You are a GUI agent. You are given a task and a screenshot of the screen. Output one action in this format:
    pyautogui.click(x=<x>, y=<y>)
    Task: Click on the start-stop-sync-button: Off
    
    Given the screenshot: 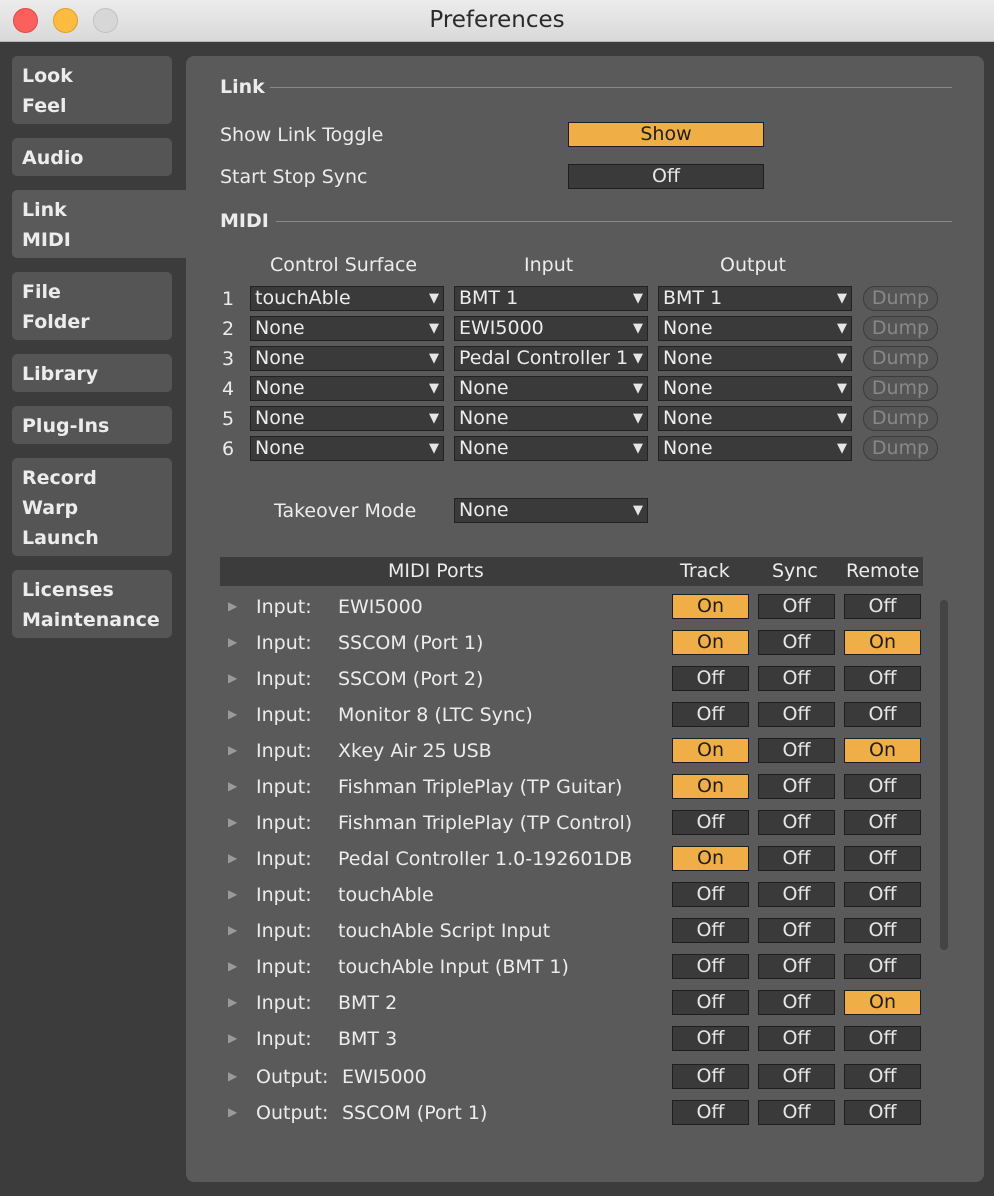 What is the action you would take?
    pyautogui.click(x=666, y=176)
    